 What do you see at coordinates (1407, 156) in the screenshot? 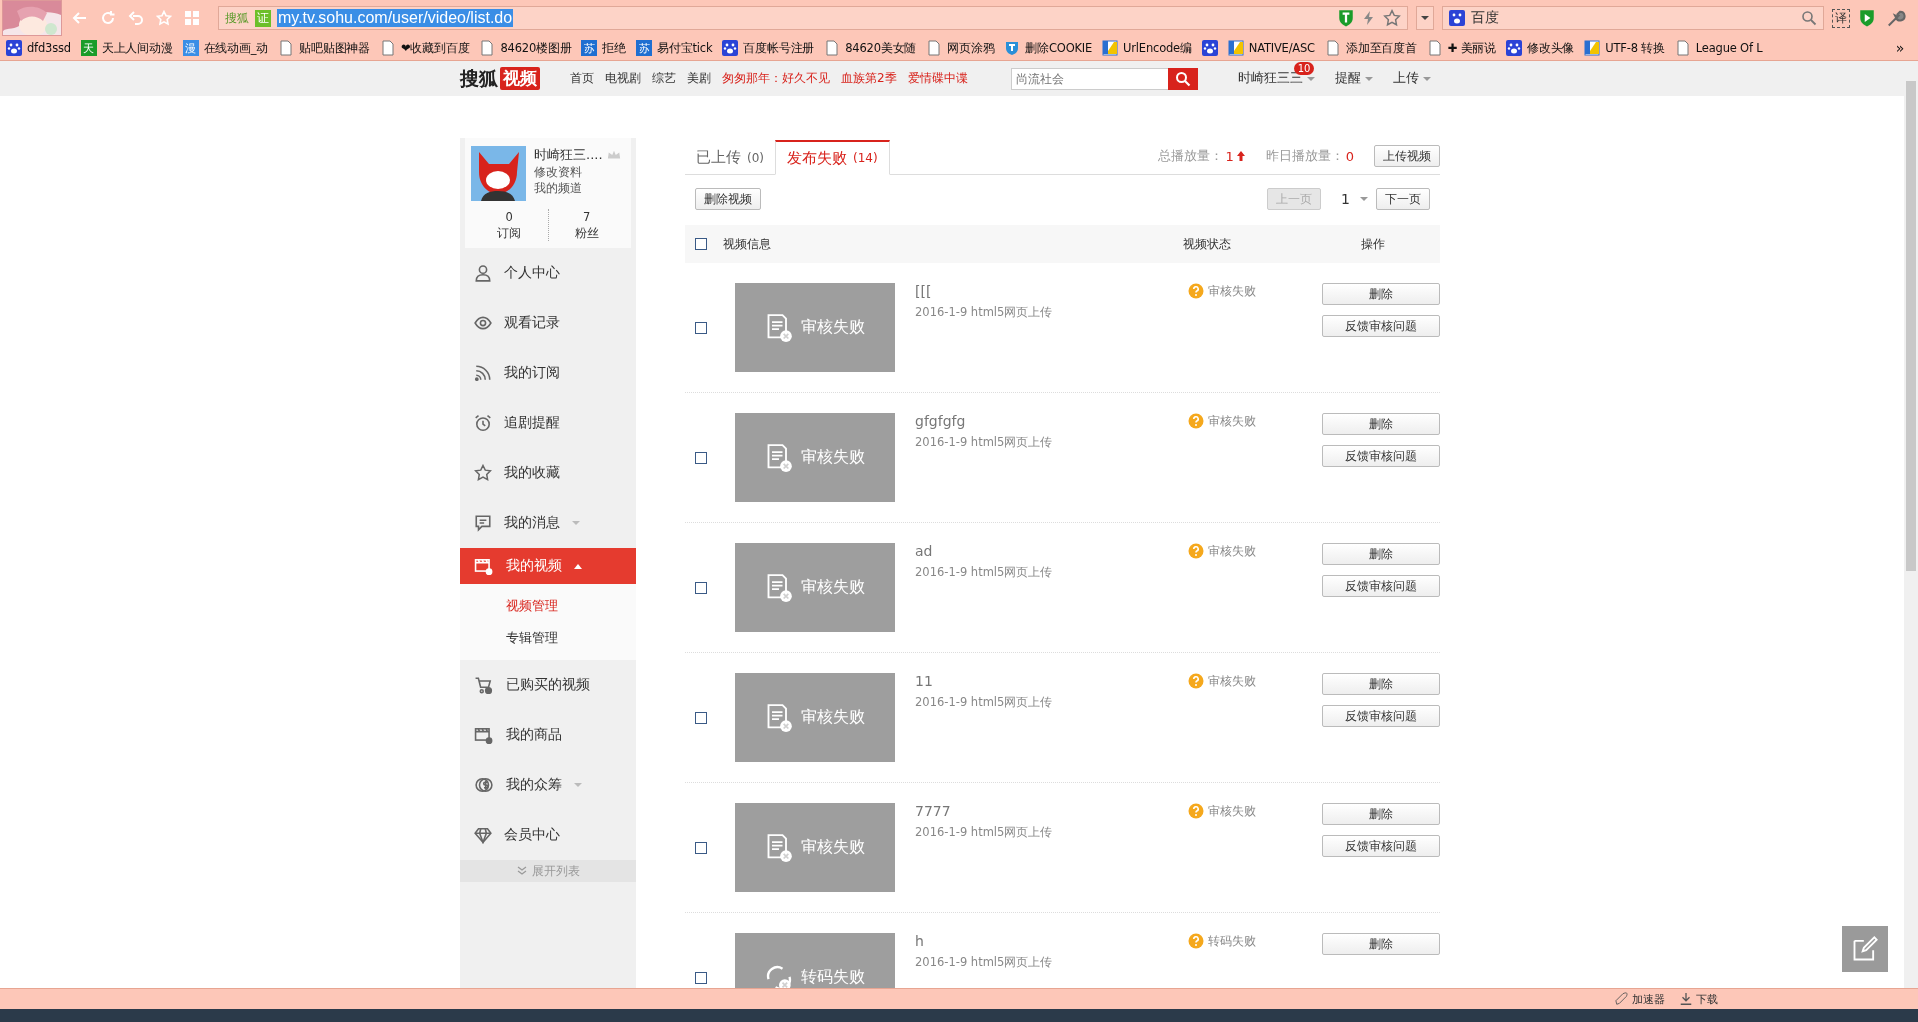
I see `upload-video-button: 上传视频` at bounding box center [1407, 156].